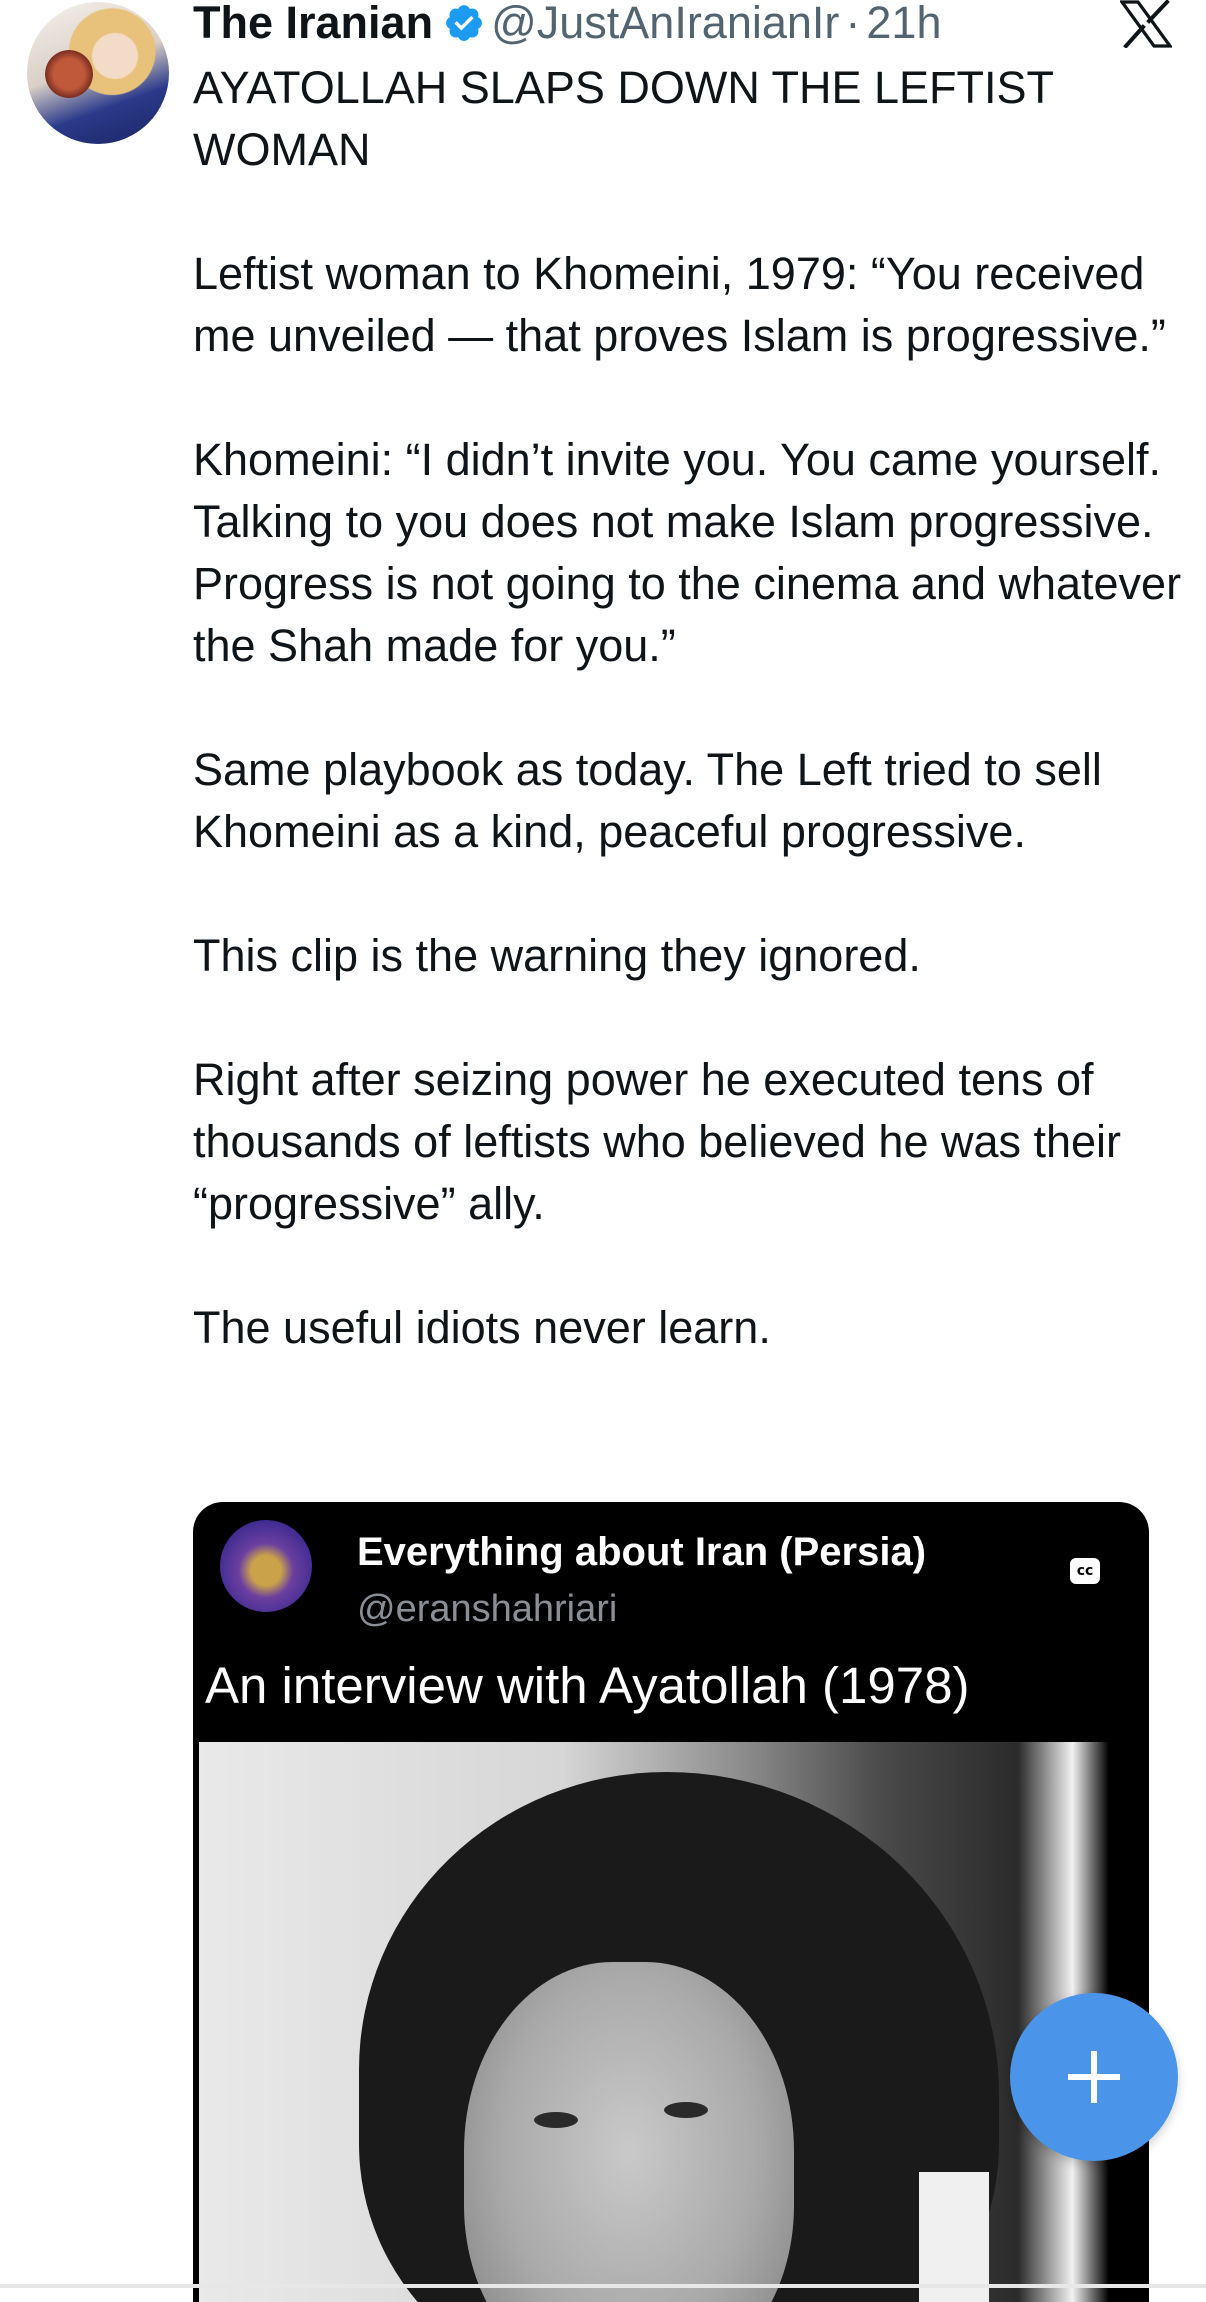 This screenshot has width=1206, height=2302. I want to click on timestamp: 21h, so click(903, 23).